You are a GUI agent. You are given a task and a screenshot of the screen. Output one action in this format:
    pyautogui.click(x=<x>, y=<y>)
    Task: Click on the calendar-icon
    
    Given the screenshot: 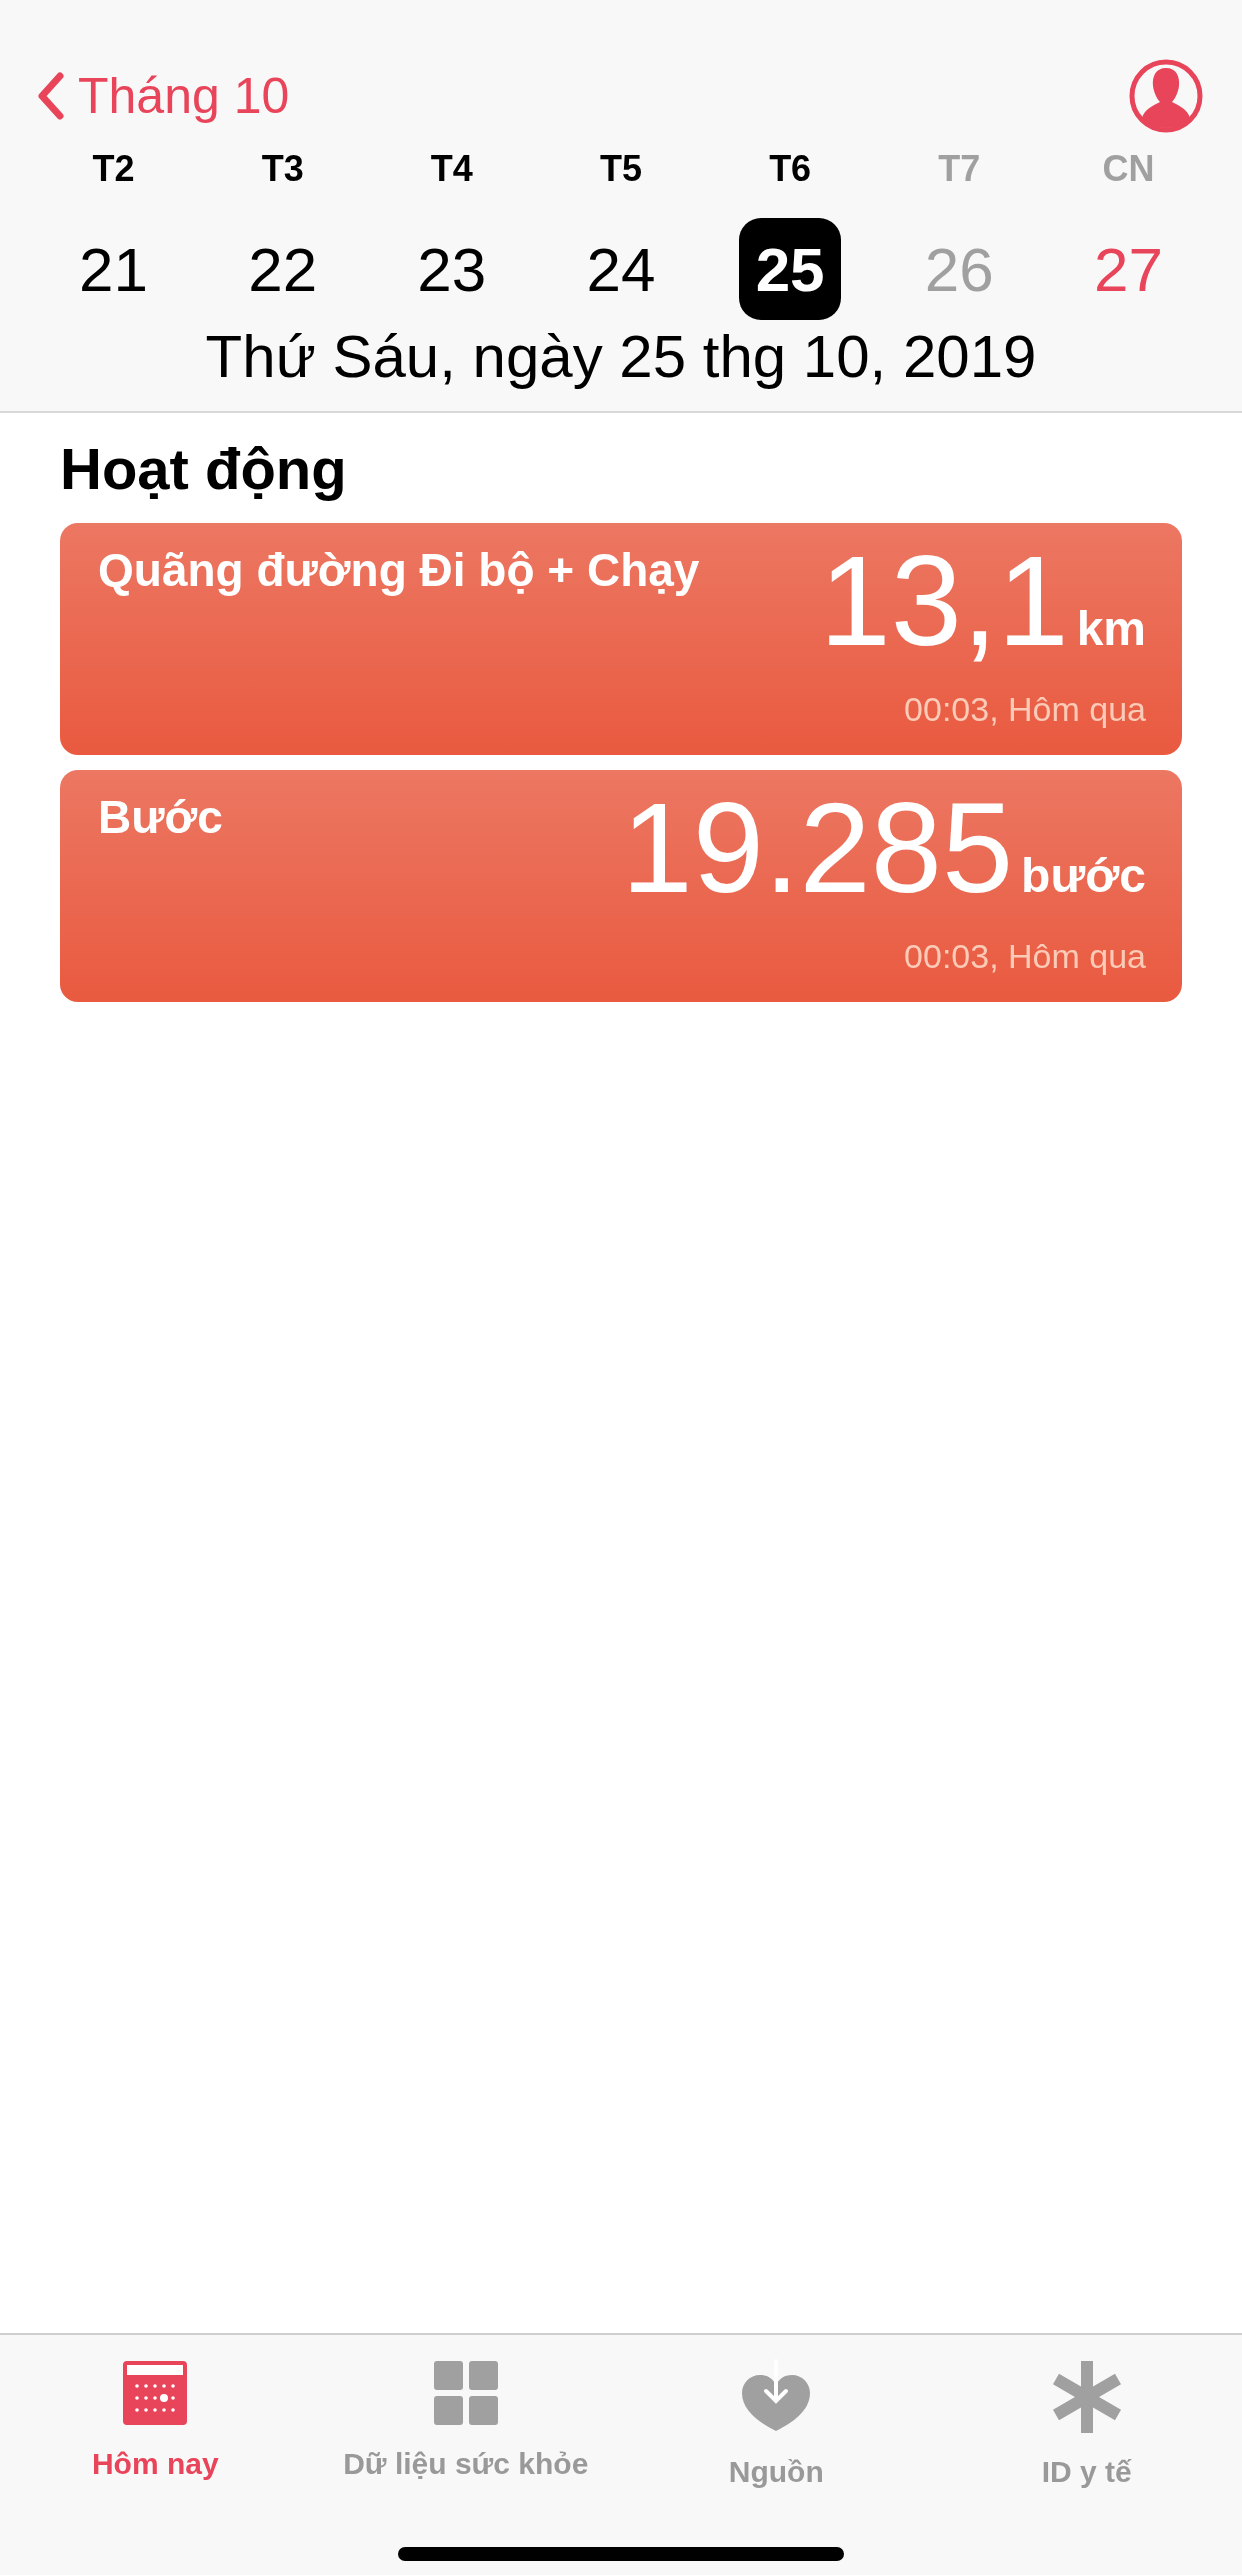 What is the action you would take?
    pyautogui.click(x=155, y=2393)
    